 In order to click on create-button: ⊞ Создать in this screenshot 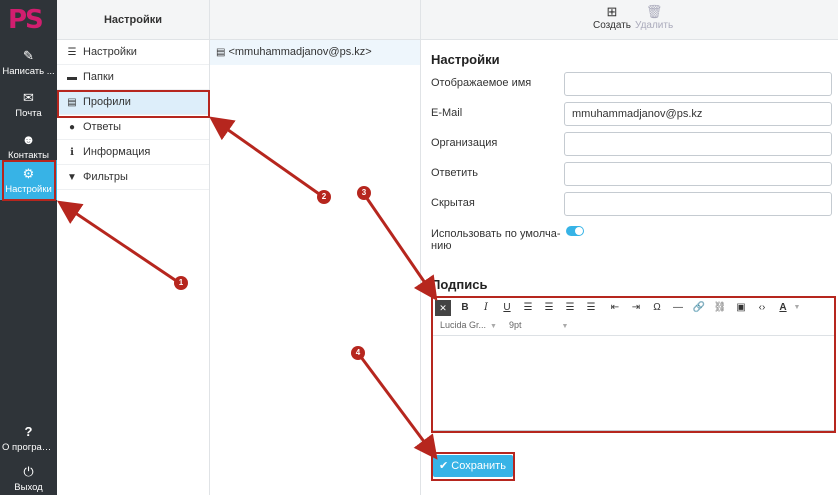, I will do `click(612, 17)`.